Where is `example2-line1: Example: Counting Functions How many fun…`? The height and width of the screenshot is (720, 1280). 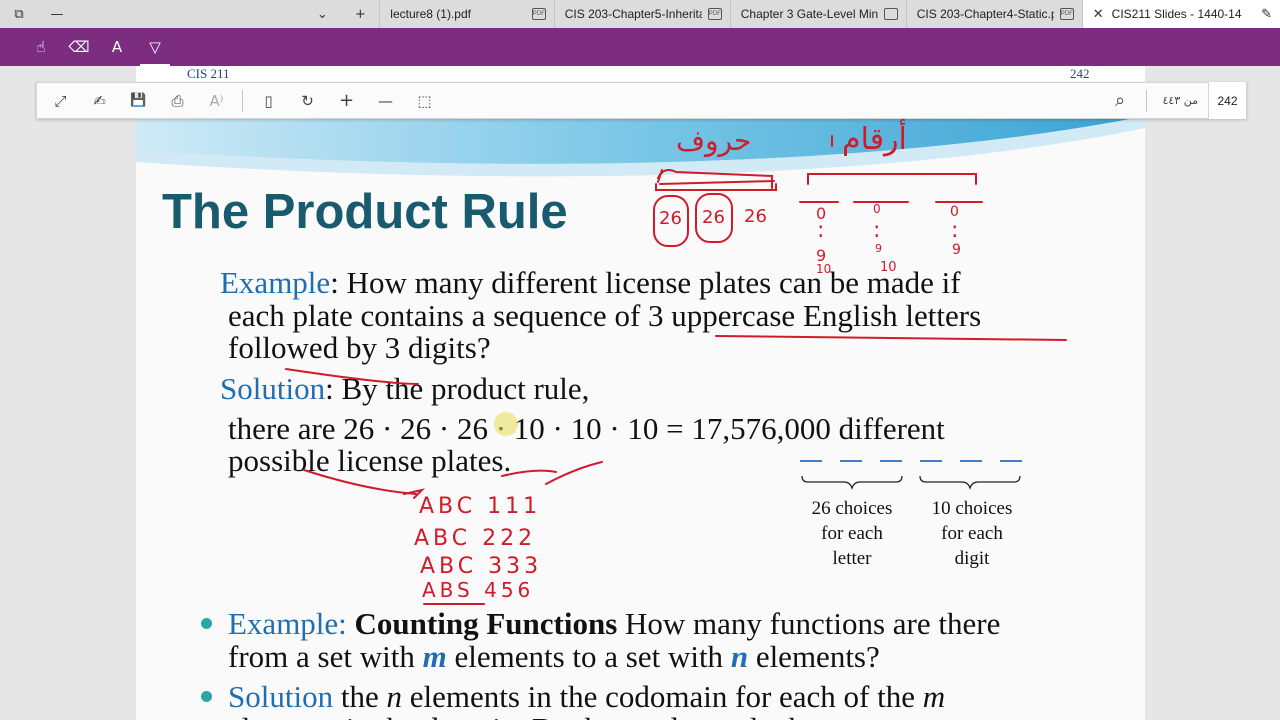
example2-line1: Example: Counting Functions How many fun… is located at coordinates (614, 624).